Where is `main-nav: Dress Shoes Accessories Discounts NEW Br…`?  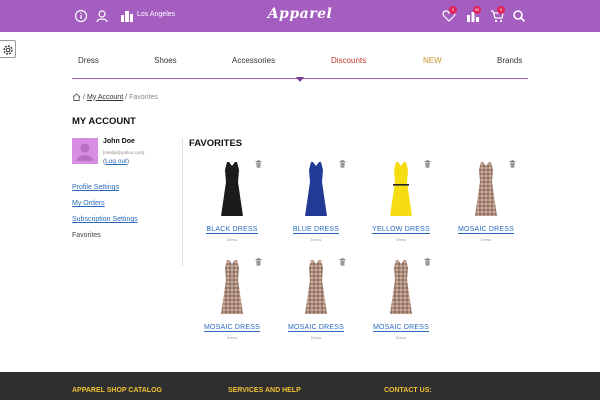
main-nav: Dress Shoes Accessories Discounts NEW Br… is located at coordinates (300, 63).